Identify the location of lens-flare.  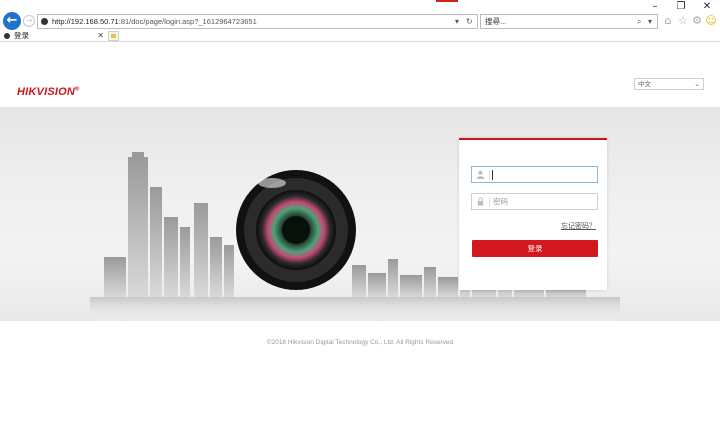
(272, 183).